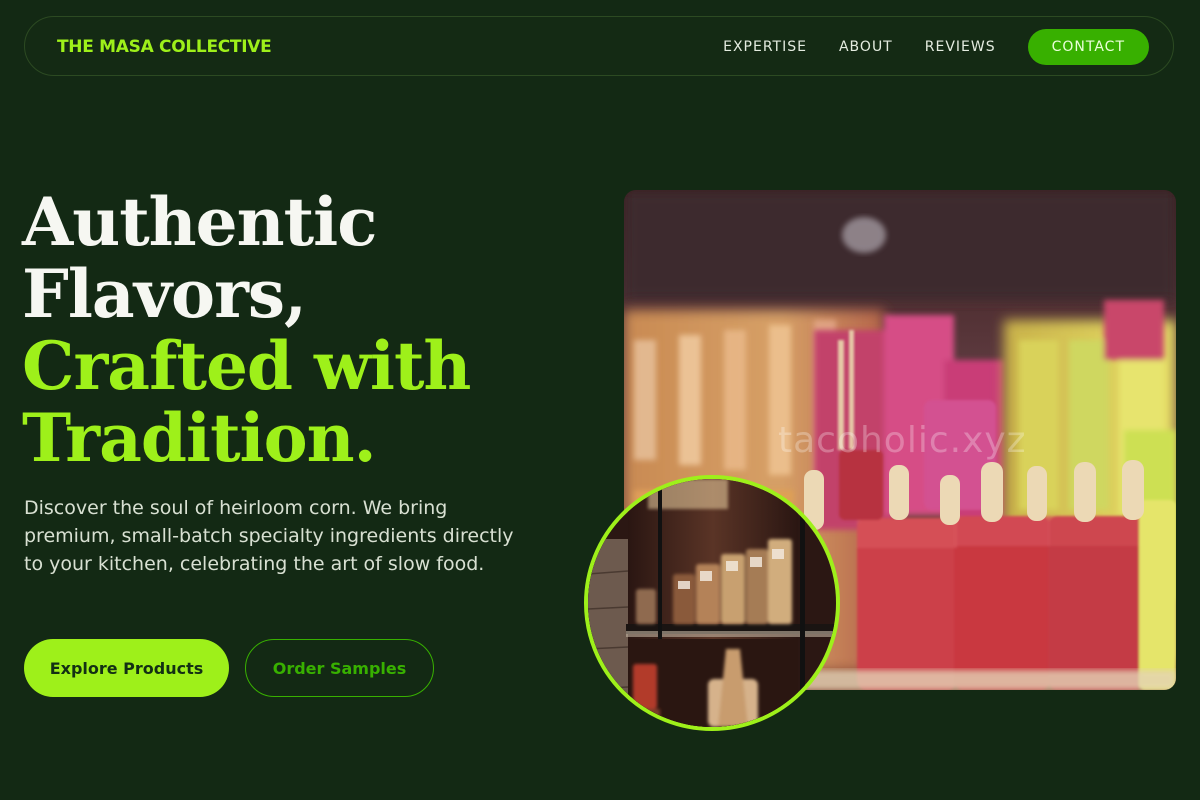 The image size is (1200, 800). Describe the element at coordinates (126, 668) in the screenshot. I see `explore-products-button: Explore Products` at that location.